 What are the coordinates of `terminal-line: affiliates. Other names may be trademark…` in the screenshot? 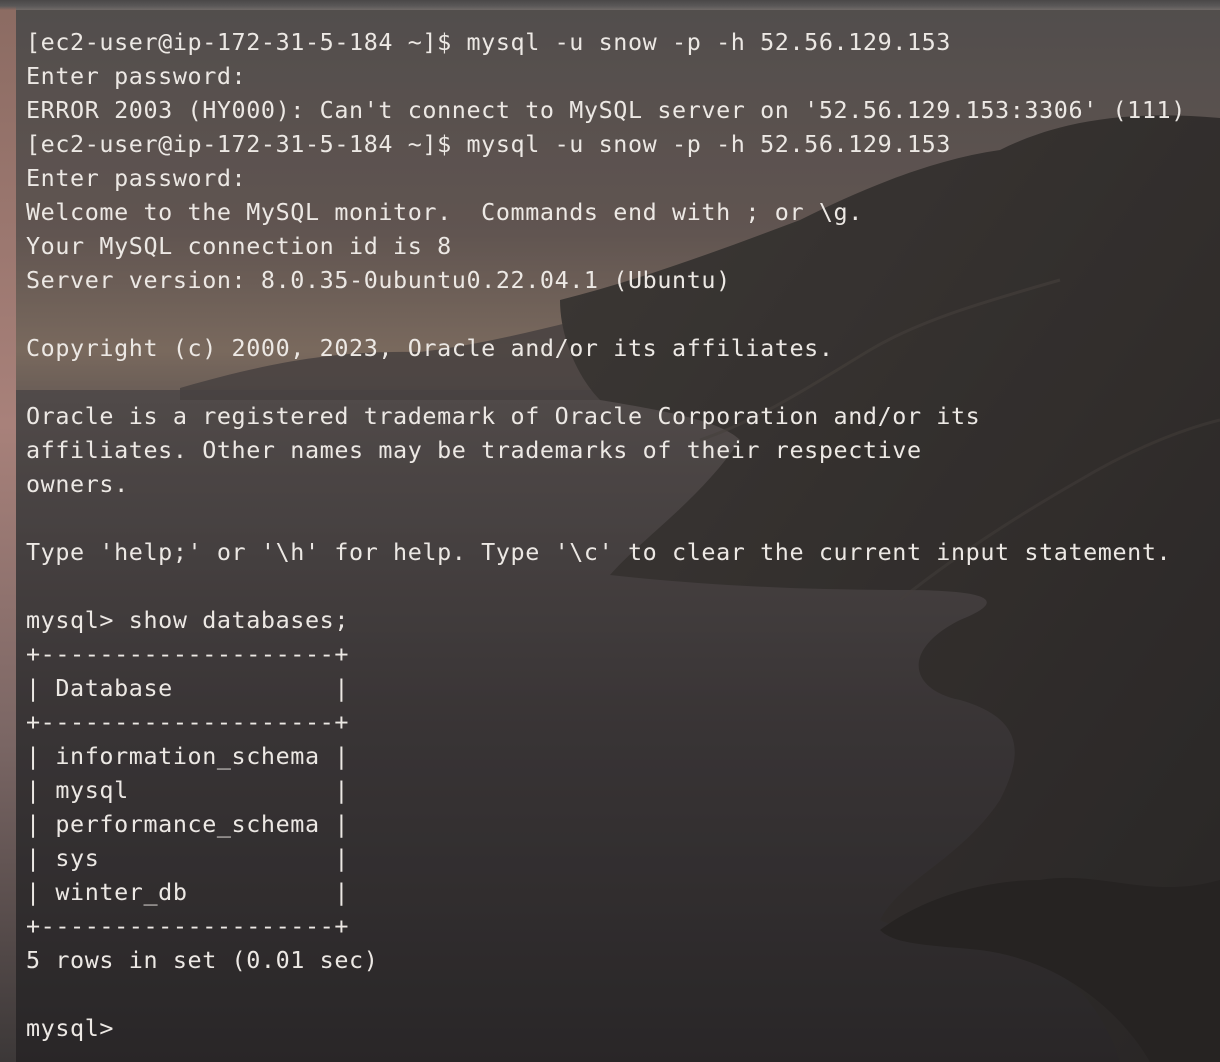 It's located at (474, 450).